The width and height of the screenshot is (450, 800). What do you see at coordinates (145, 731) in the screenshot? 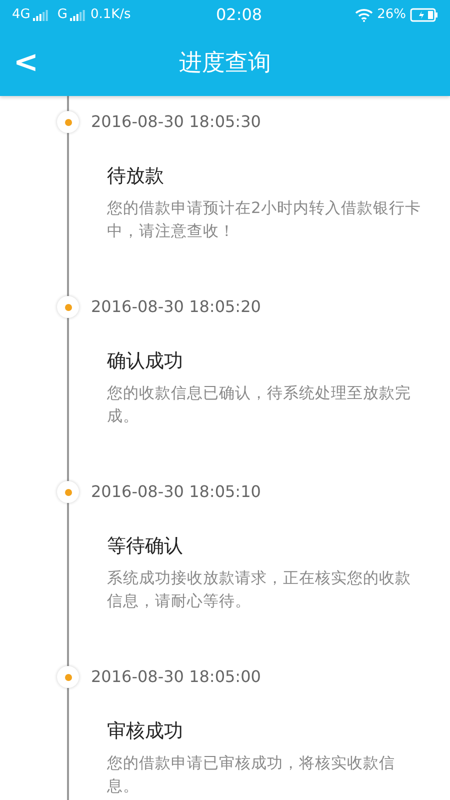
I see `status-title: 审核成功` at bounding box center [145, 731].